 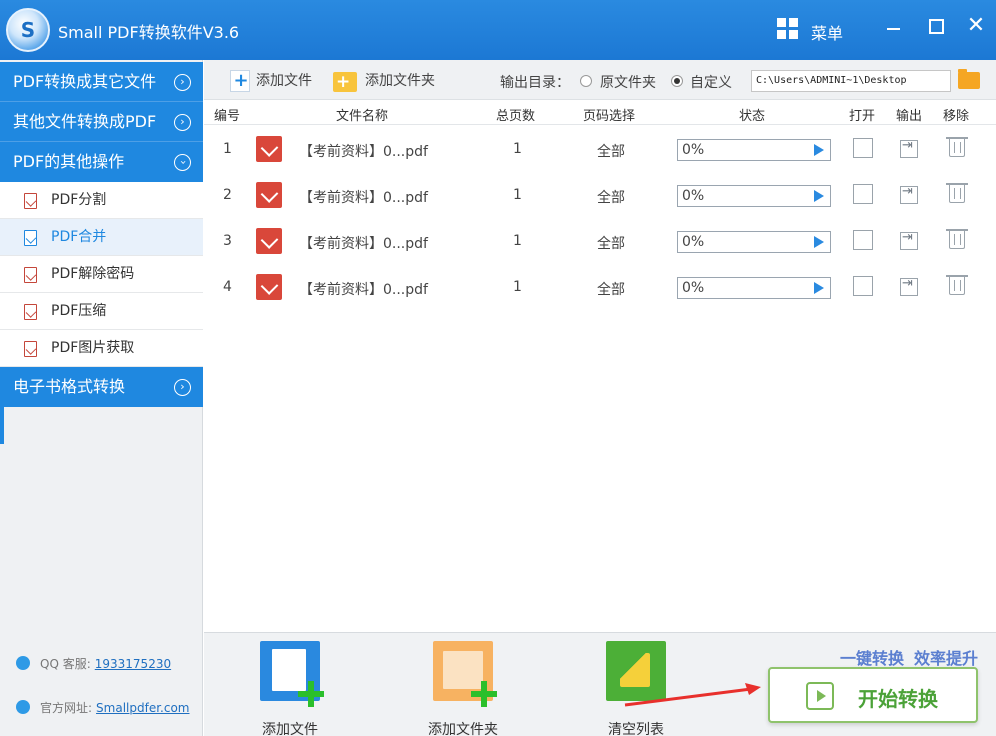 I want to click on header-open: 打开, so click(x=862, y=116).